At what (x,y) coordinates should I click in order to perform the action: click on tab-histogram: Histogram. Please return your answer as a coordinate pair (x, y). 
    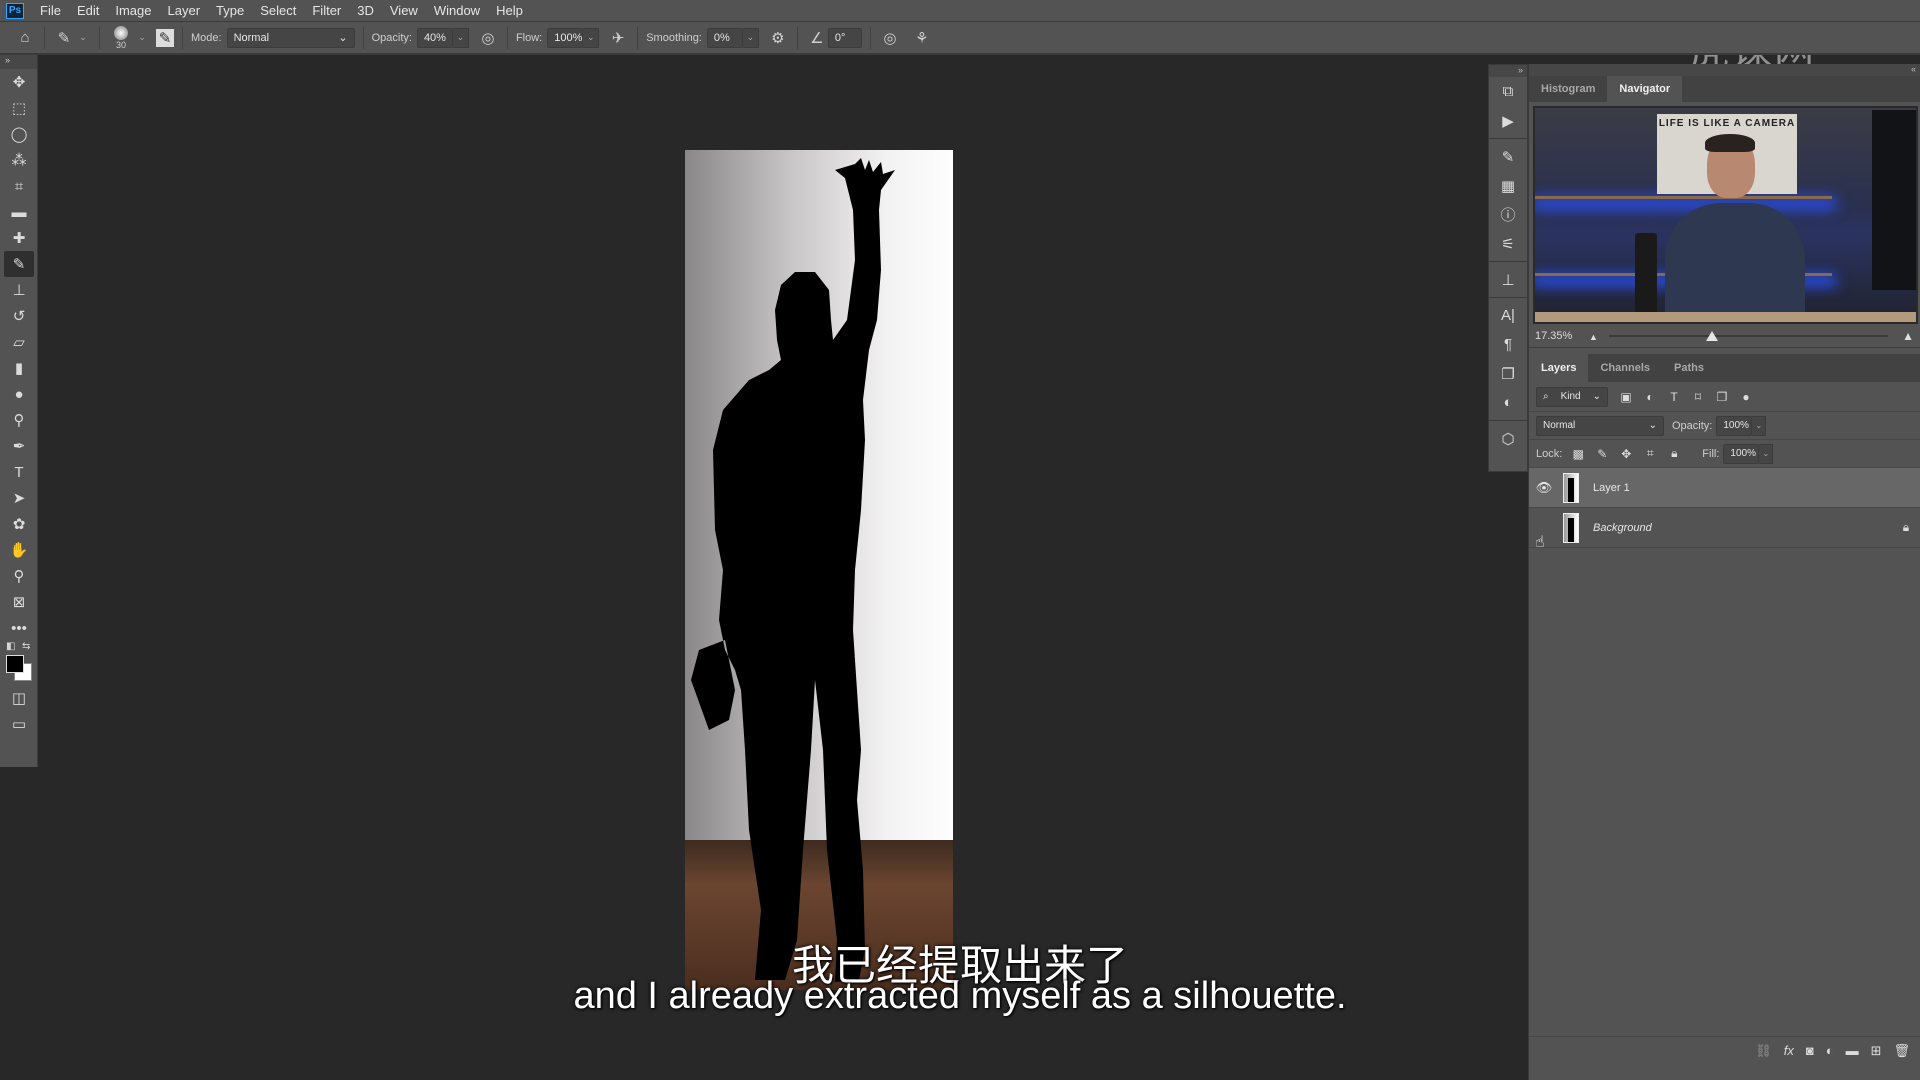
    Looking at the image, I should click on (1568, 89).